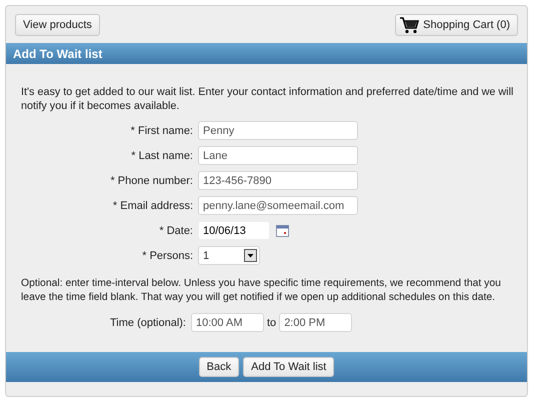 The image size is (533, 415). I want to click on field-label: * Date:, so click(176, 230).